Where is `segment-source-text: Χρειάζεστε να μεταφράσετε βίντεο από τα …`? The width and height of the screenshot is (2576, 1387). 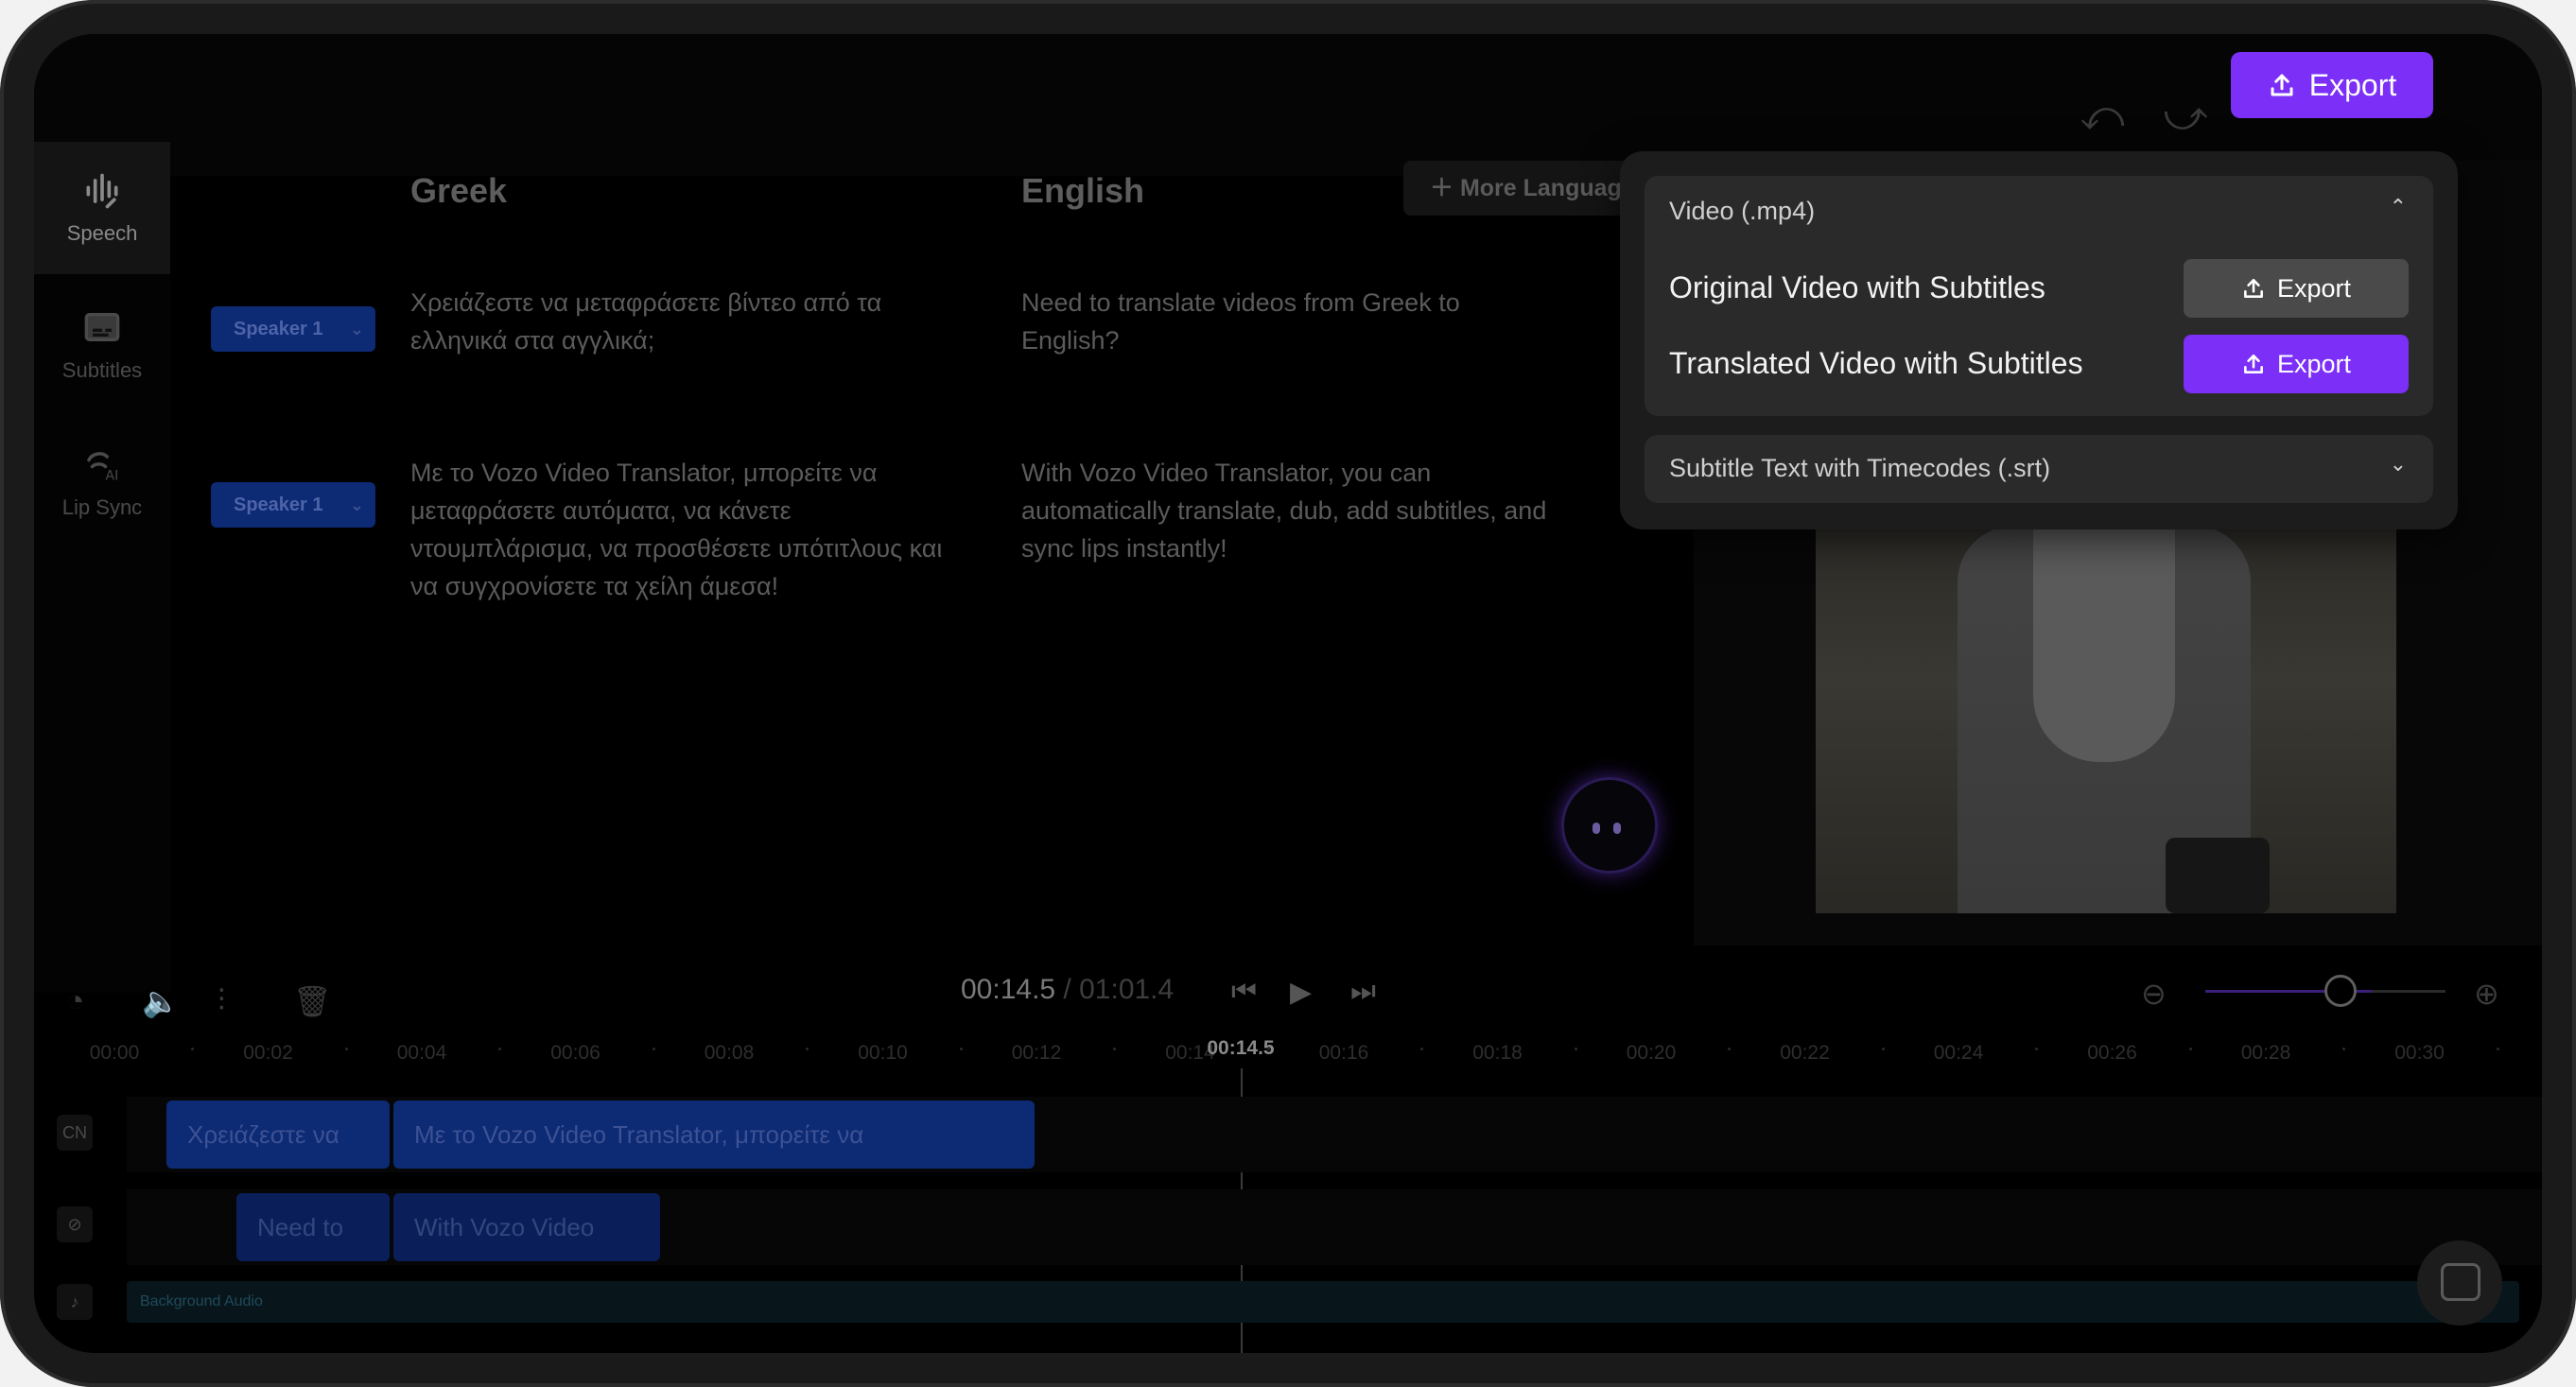
segment-source-text: Χρειάζεστε να μεταφράσετε βίντεο από τα … is located at coordinates (689, 321).